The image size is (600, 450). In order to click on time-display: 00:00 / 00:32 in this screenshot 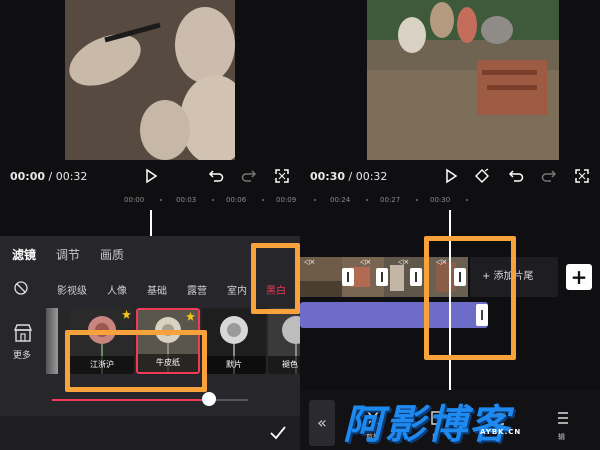, I will do `click(49, 176)`.